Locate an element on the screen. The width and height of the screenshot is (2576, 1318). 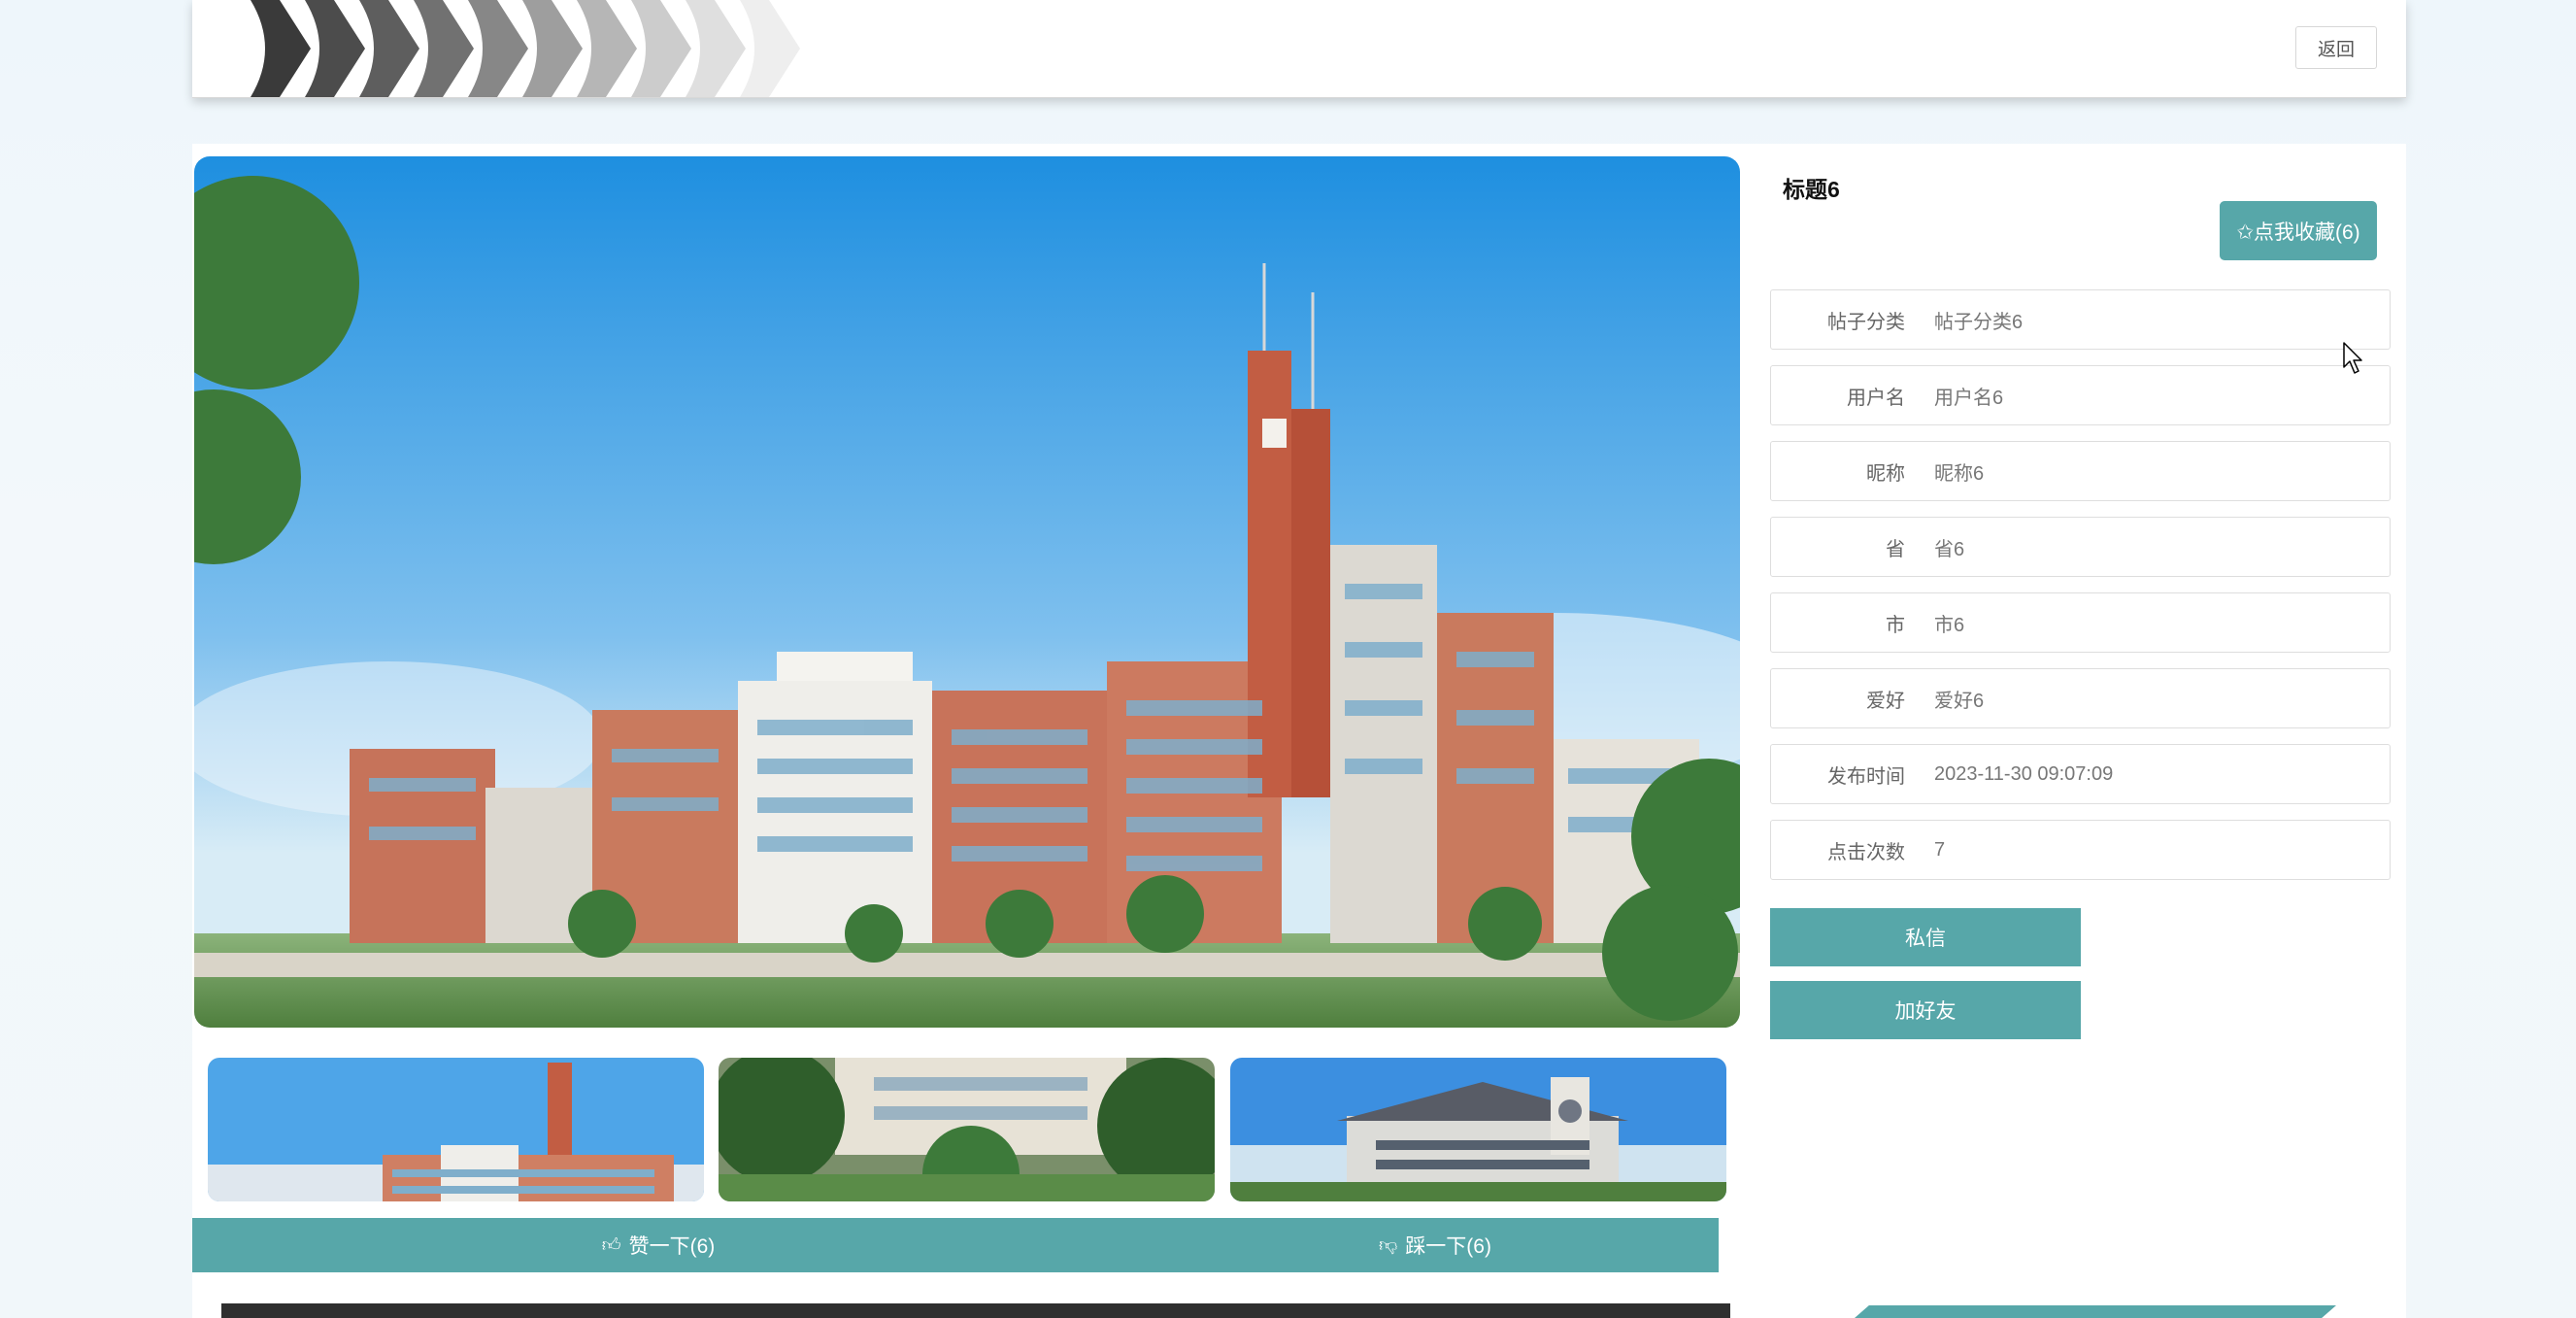
info-value: 帖子分类6 is located at coordinates (1979, 322).